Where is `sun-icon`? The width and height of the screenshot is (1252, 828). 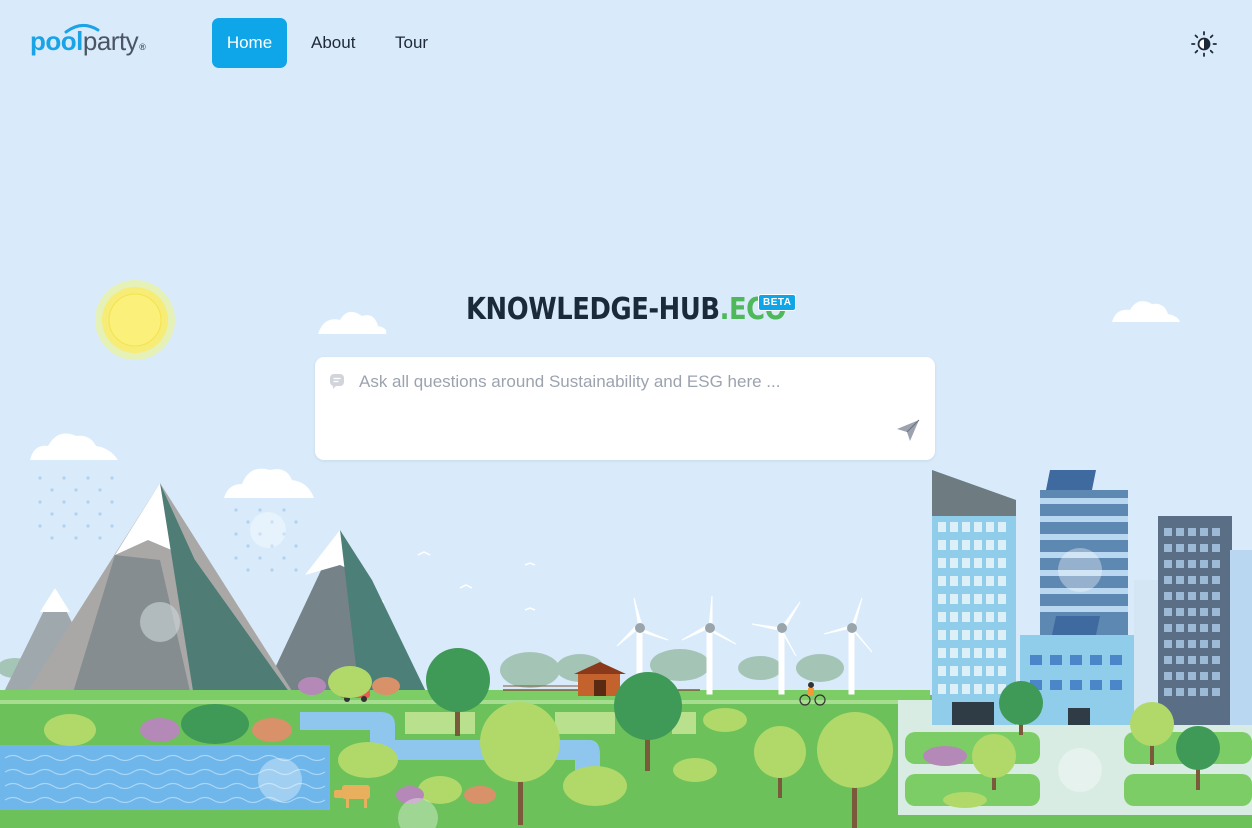
sun-icon is located at coordinates (1204, 44).